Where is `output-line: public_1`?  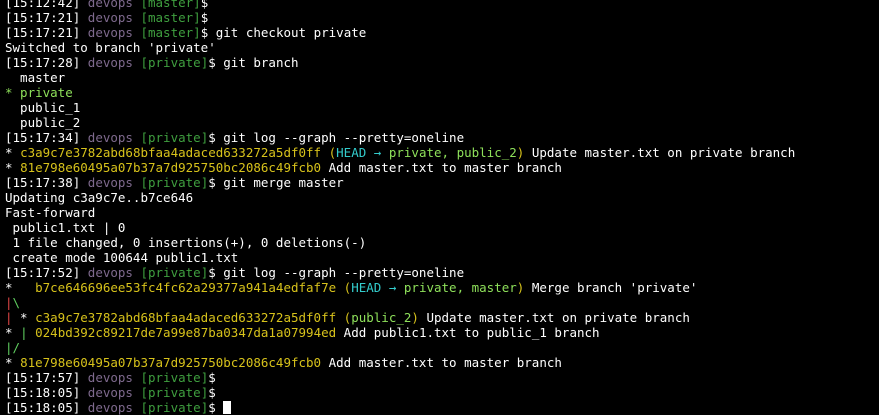
output-line: public_1 is located at coordinates (442, 107).